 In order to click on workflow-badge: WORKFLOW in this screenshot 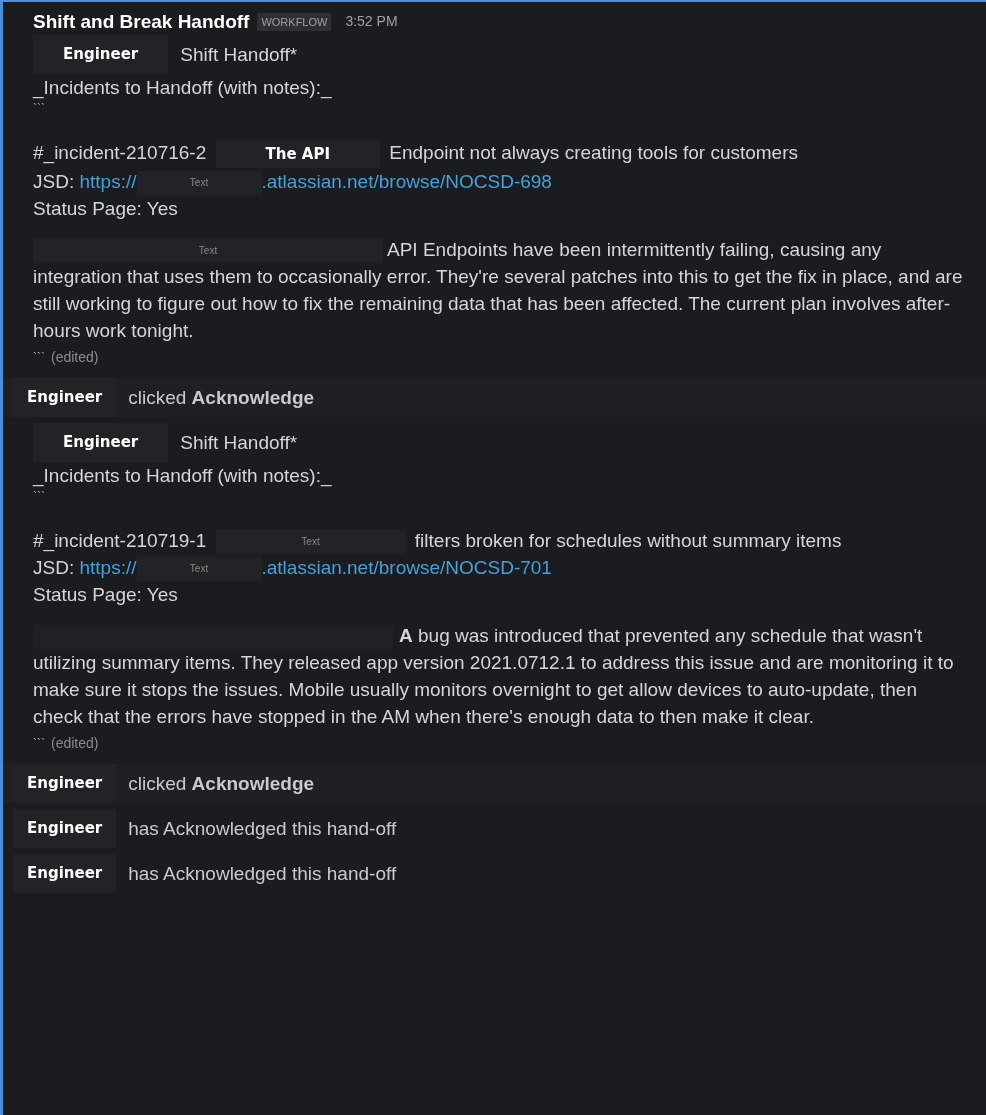, I will do `click(294, 21)`.